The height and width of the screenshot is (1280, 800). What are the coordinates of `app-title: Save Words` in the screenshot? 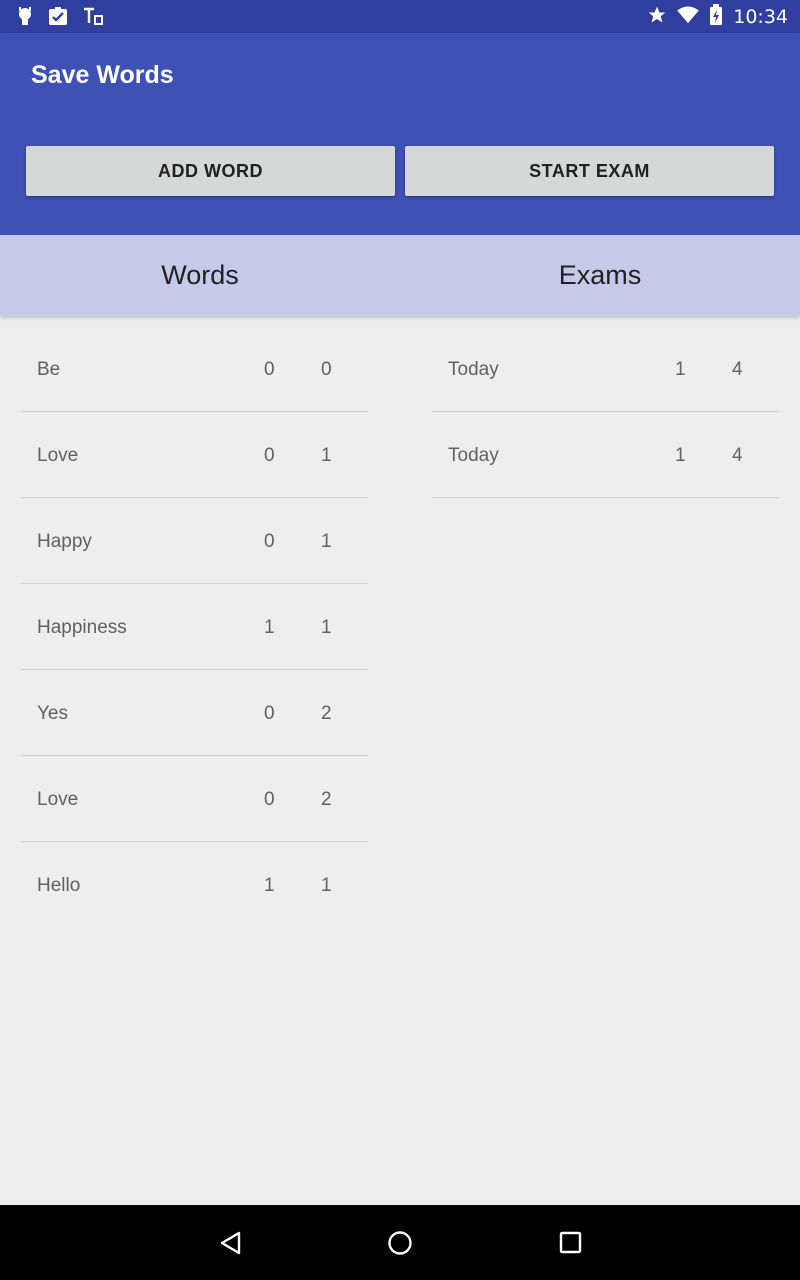 It's located at (102, 75).